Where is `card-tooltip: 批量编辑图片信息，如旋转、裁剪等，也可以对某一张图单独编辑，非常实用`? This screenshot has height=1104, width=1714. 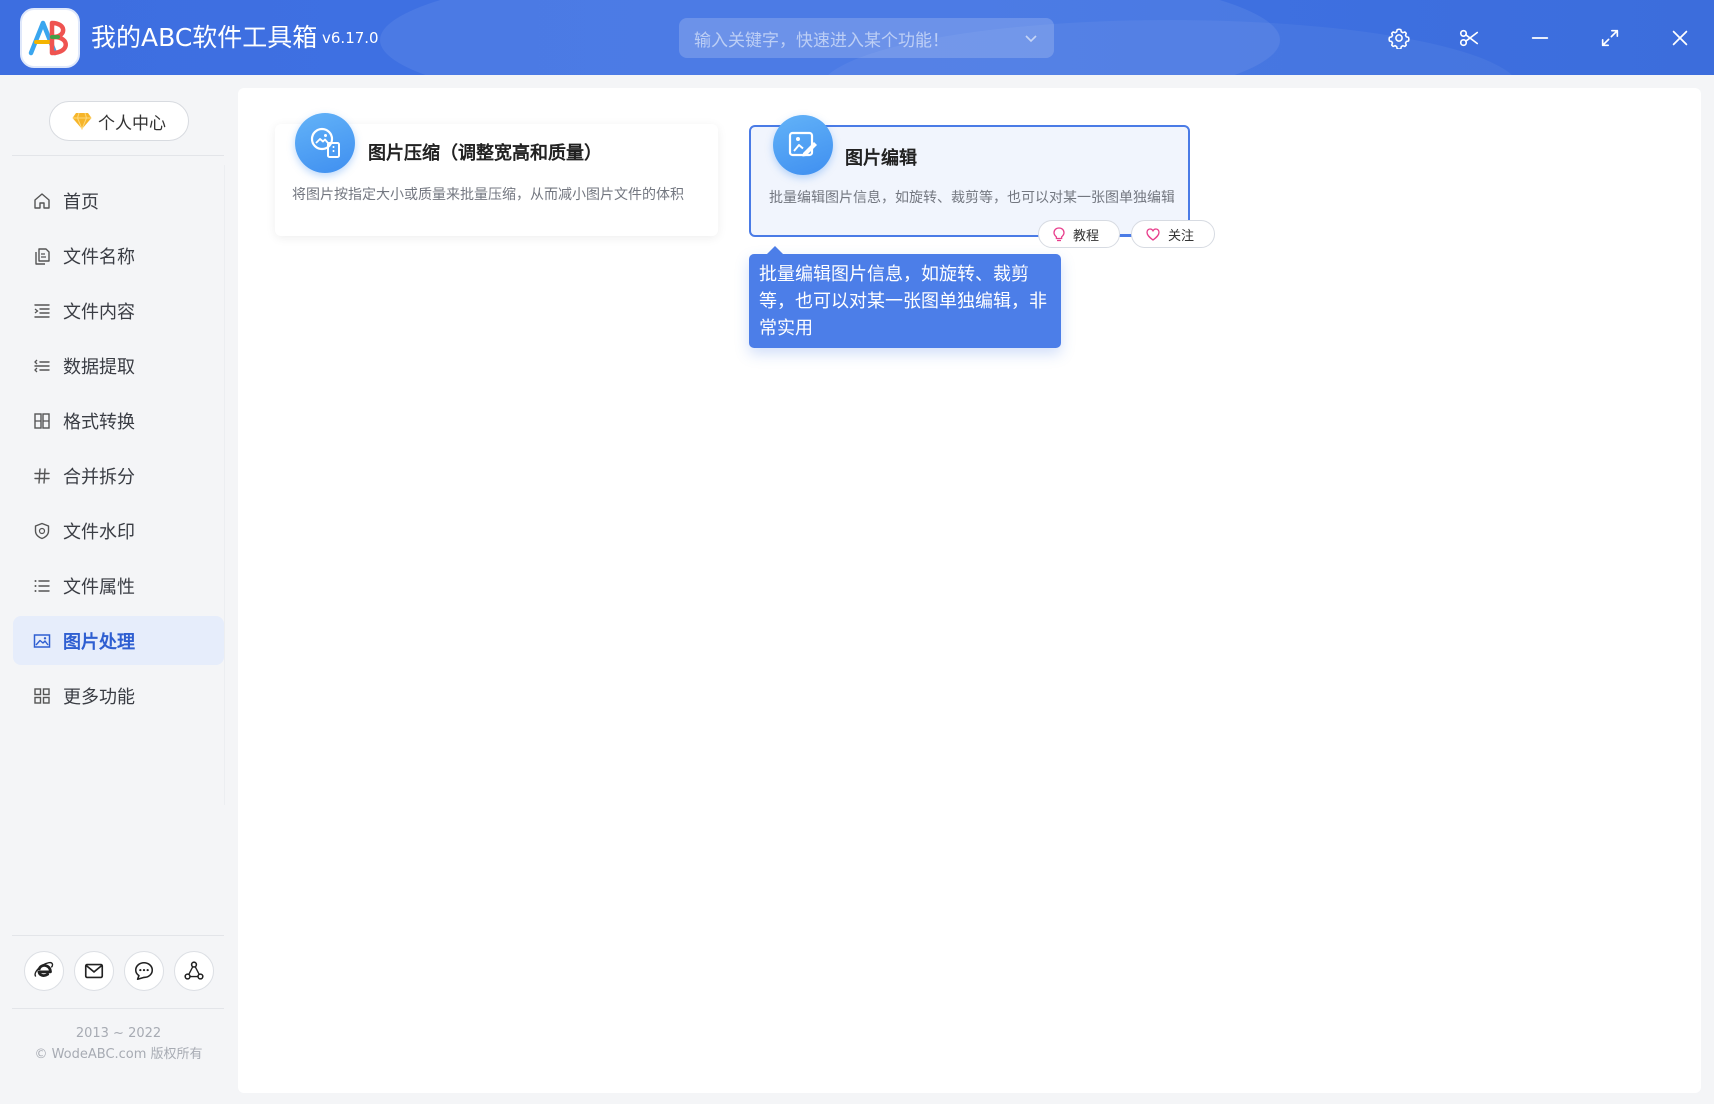 card-tooltip: 批量编辑图片信息，如旋转、裁剪等，也可以对某一张图单独编辑，非常实用 is located at coordinates (905, 297).